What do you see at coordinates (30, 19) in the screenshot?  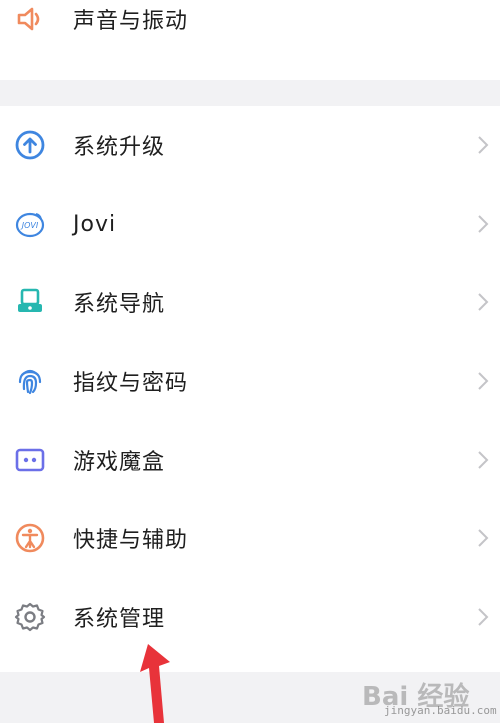 I see `speaker-icon` at bounding box center [30, 19].